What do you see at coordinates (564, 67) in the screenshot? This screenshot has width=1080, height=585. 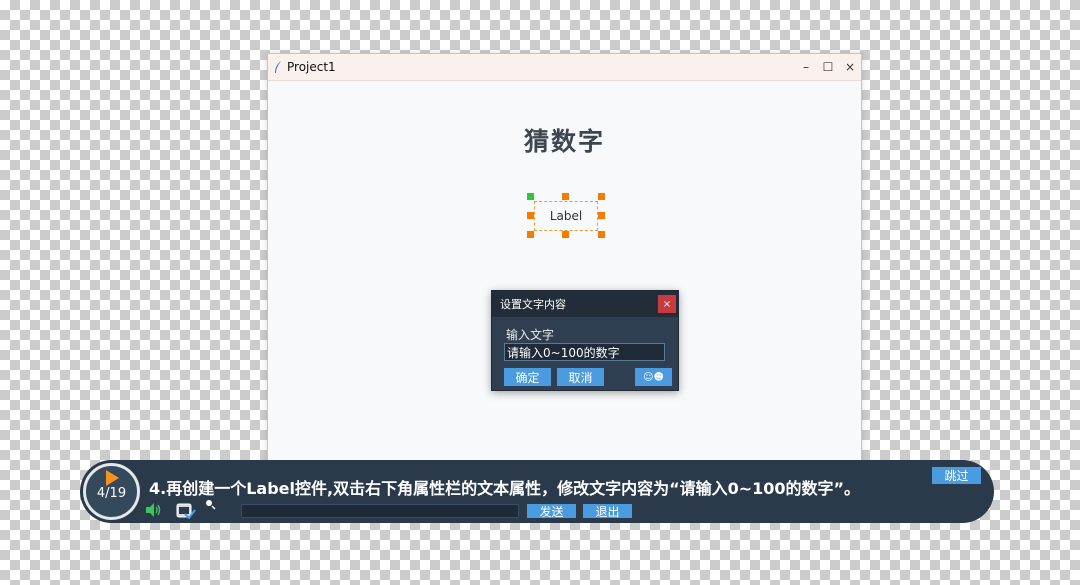 I see `window-titlebar: Project1 – ☐ ×` at bounding box center [564, 67].